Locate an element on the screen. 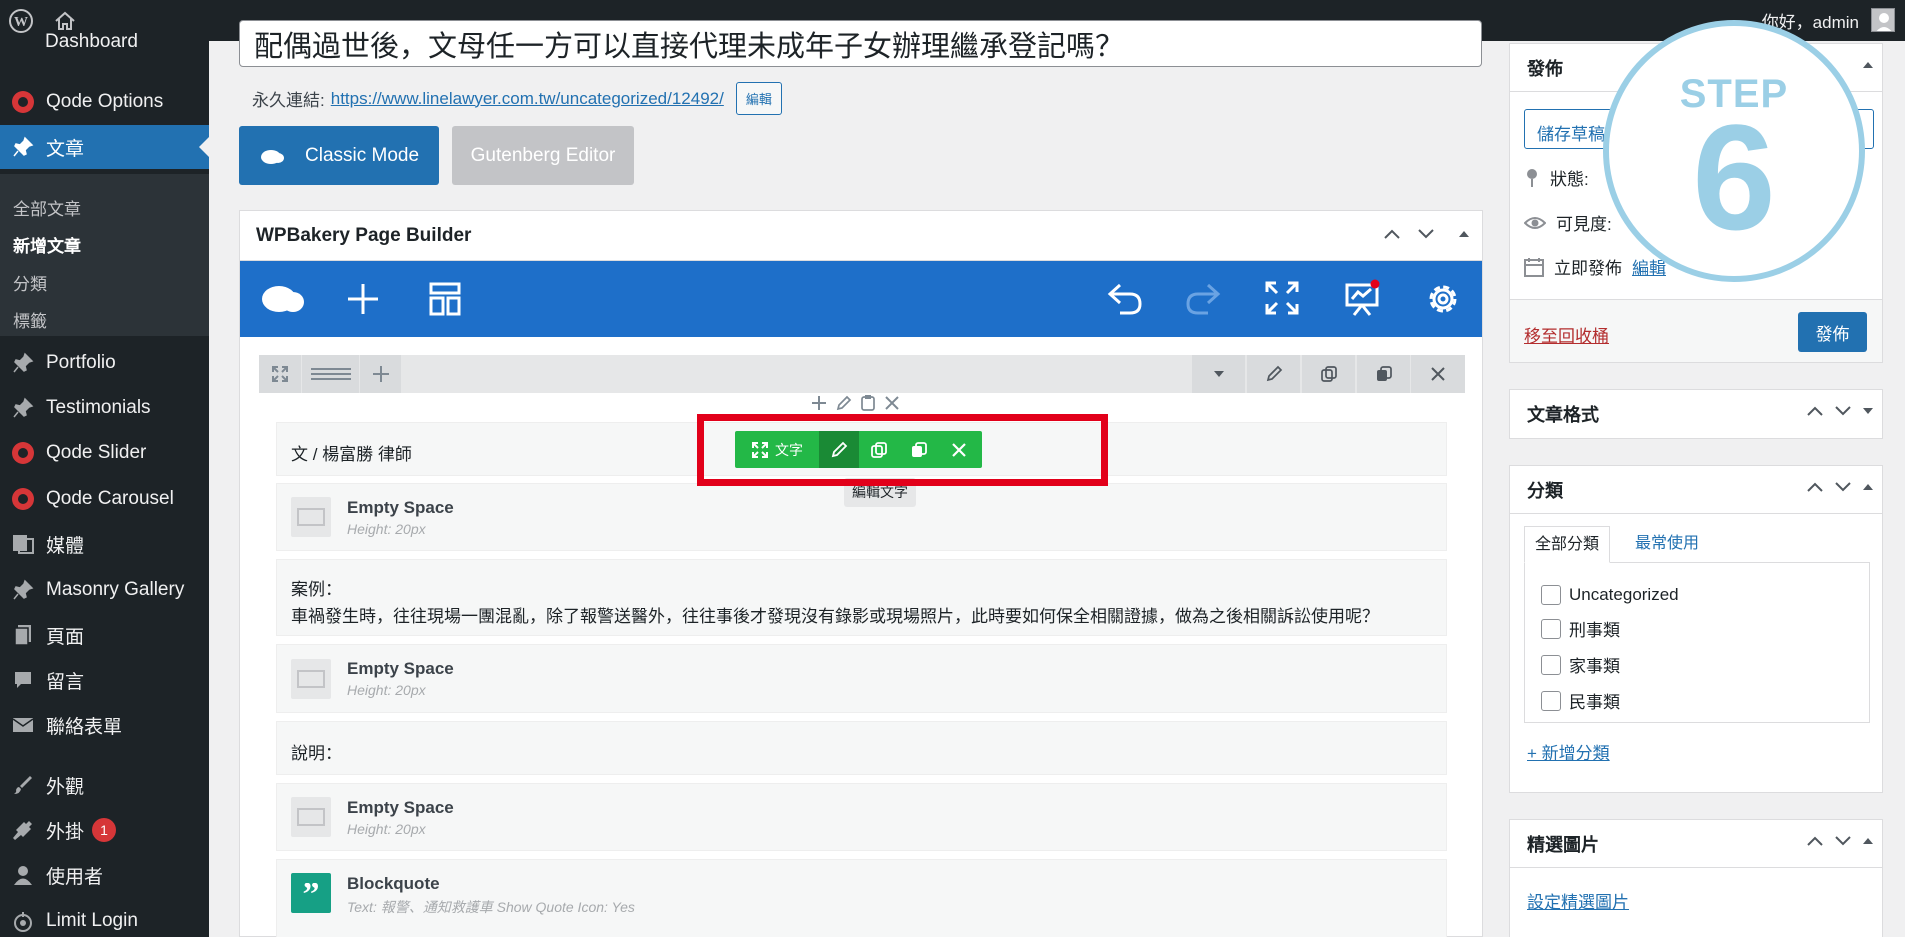 This screenshot has width=1905, height=937. sidebar-item-masonry-gallery: Masonry Gallery is located at coordinates (104, 590).